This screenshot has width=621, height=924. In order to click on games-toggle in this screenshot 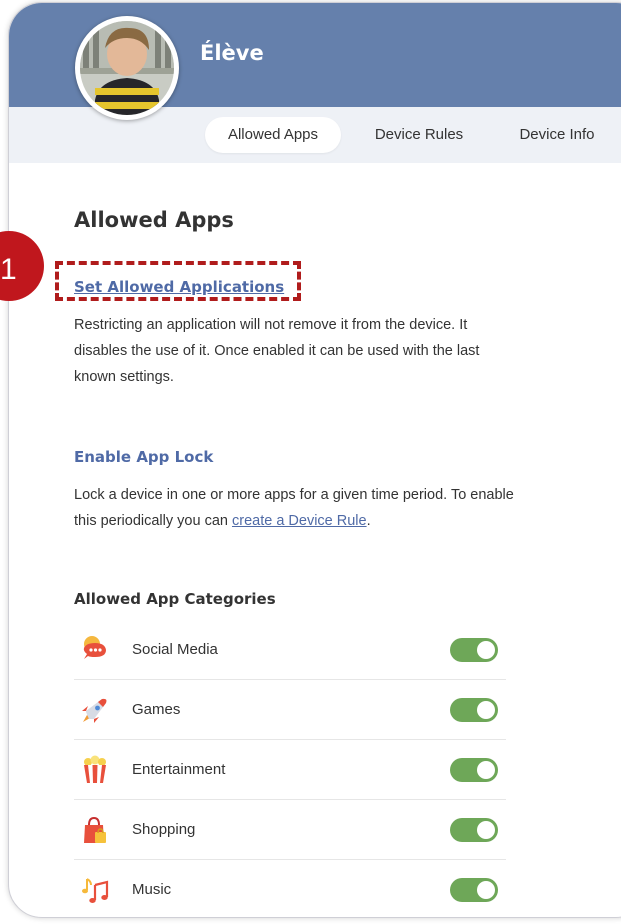, I will do `click(474, 710)`.